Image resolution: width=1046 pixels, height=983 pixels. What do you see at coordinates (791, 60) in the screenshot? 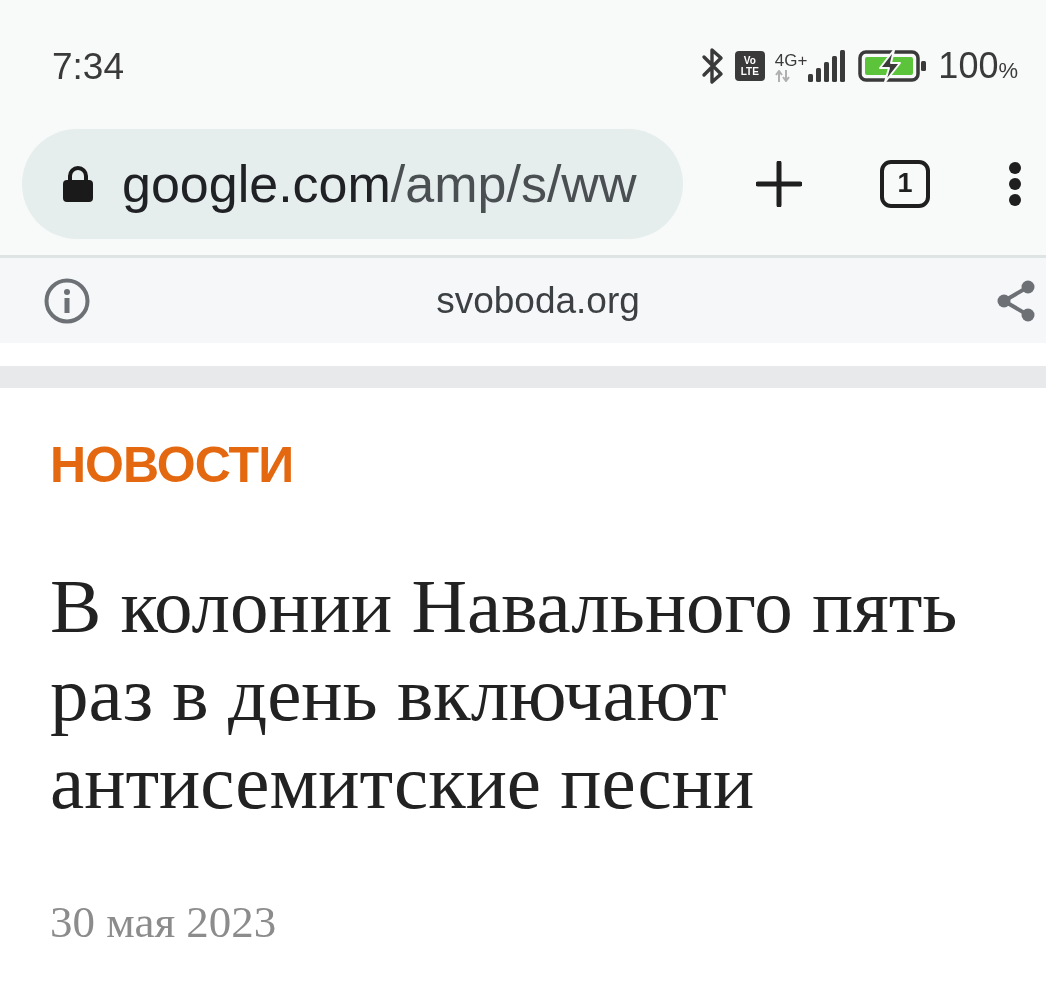
I see `network-type: 4G+` at bounding box center [791, 60].